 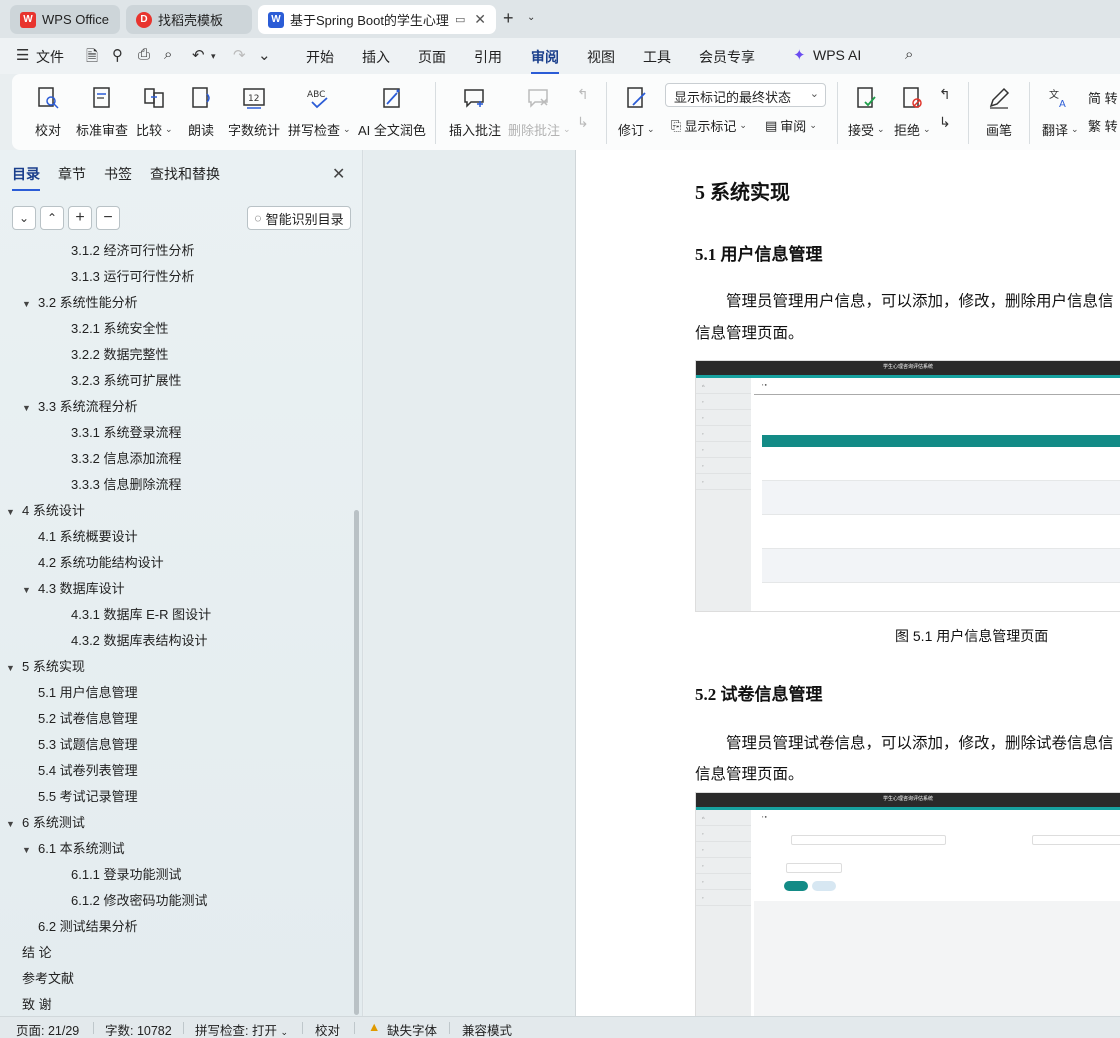 I want to click on toc-item: 3.1.3 运行可行性分析, so click(x=133, y=275).